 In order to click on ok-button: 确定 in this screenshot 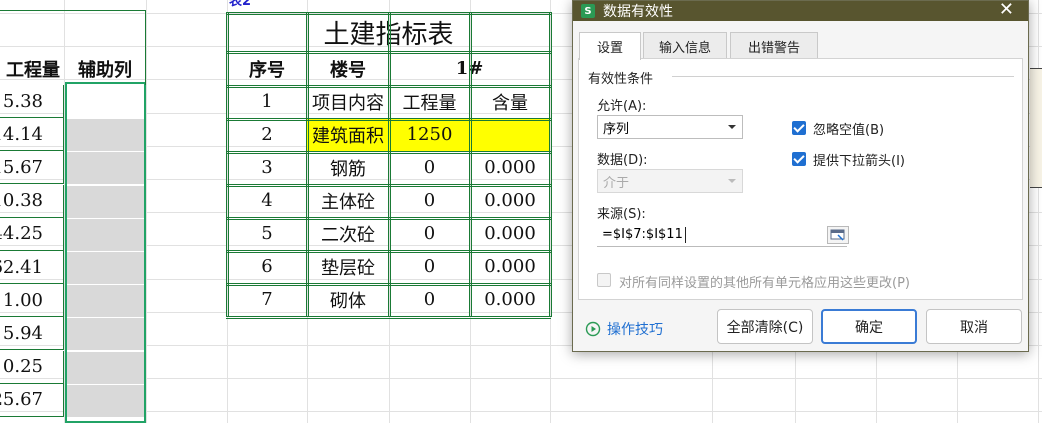, I will do `click(869, 326)`.